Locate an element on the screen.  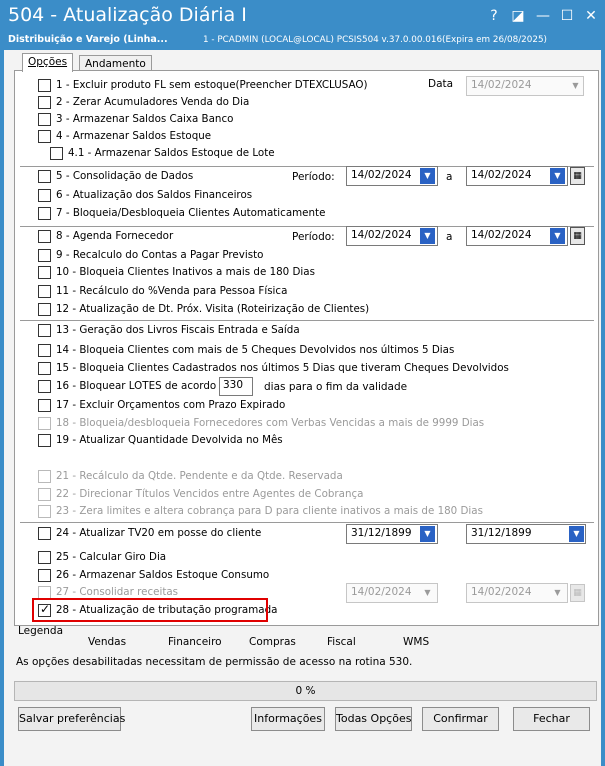
option-24-label: 24 - Atualizar TV20 em posse do cliente is located at coordinates (159, 533).